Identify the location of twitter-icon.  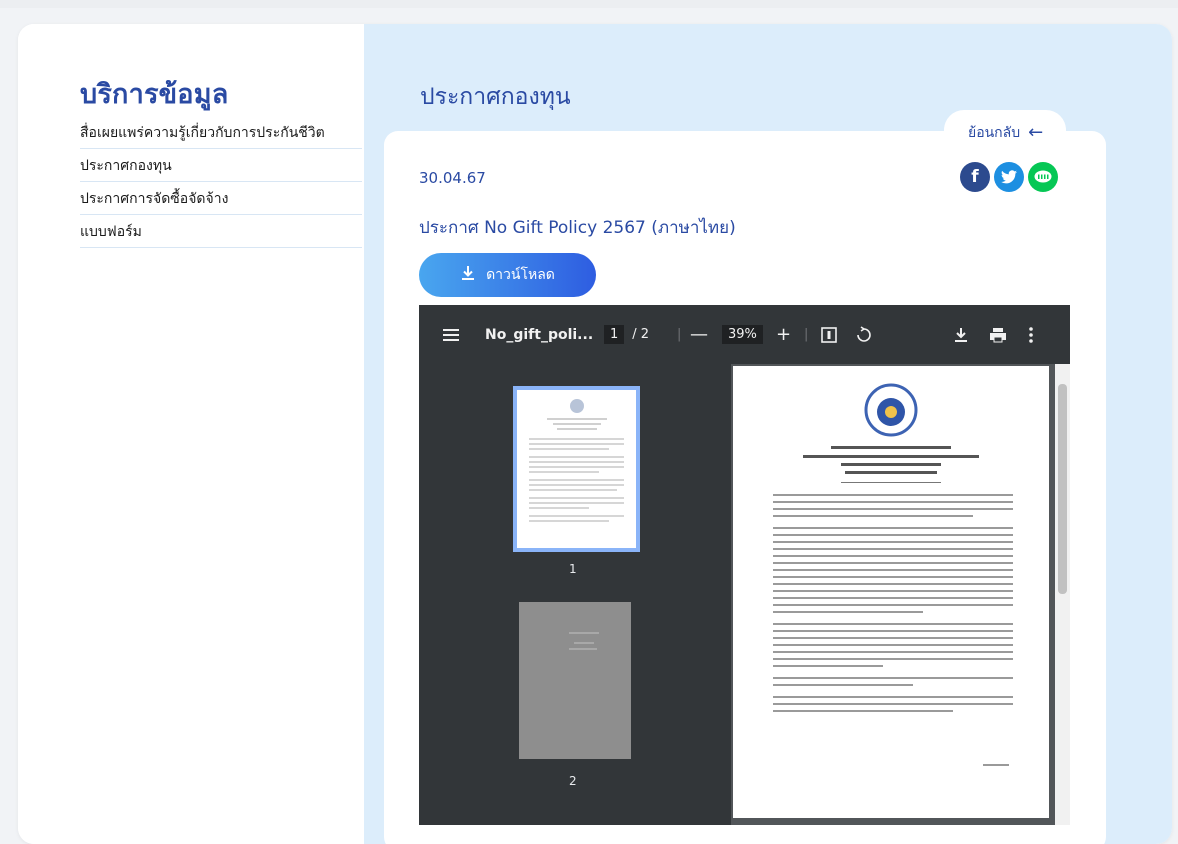
(1009, 177).